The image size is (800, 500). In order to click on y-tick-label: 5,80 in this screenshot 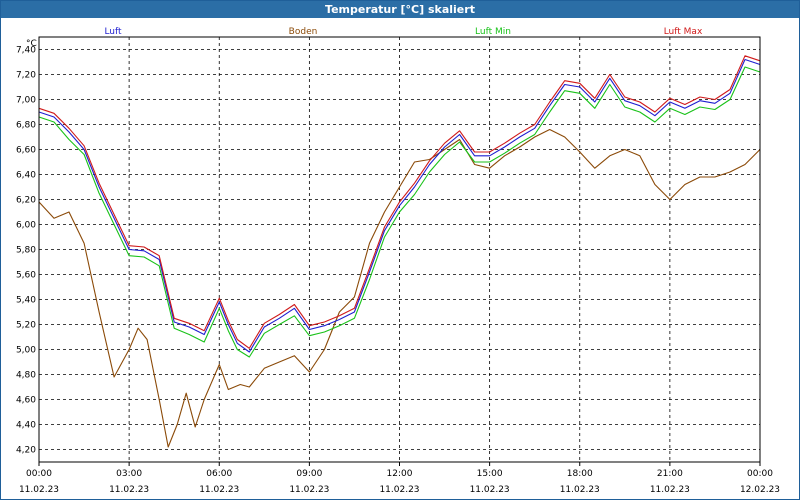, I will do `click(26, 251)`.